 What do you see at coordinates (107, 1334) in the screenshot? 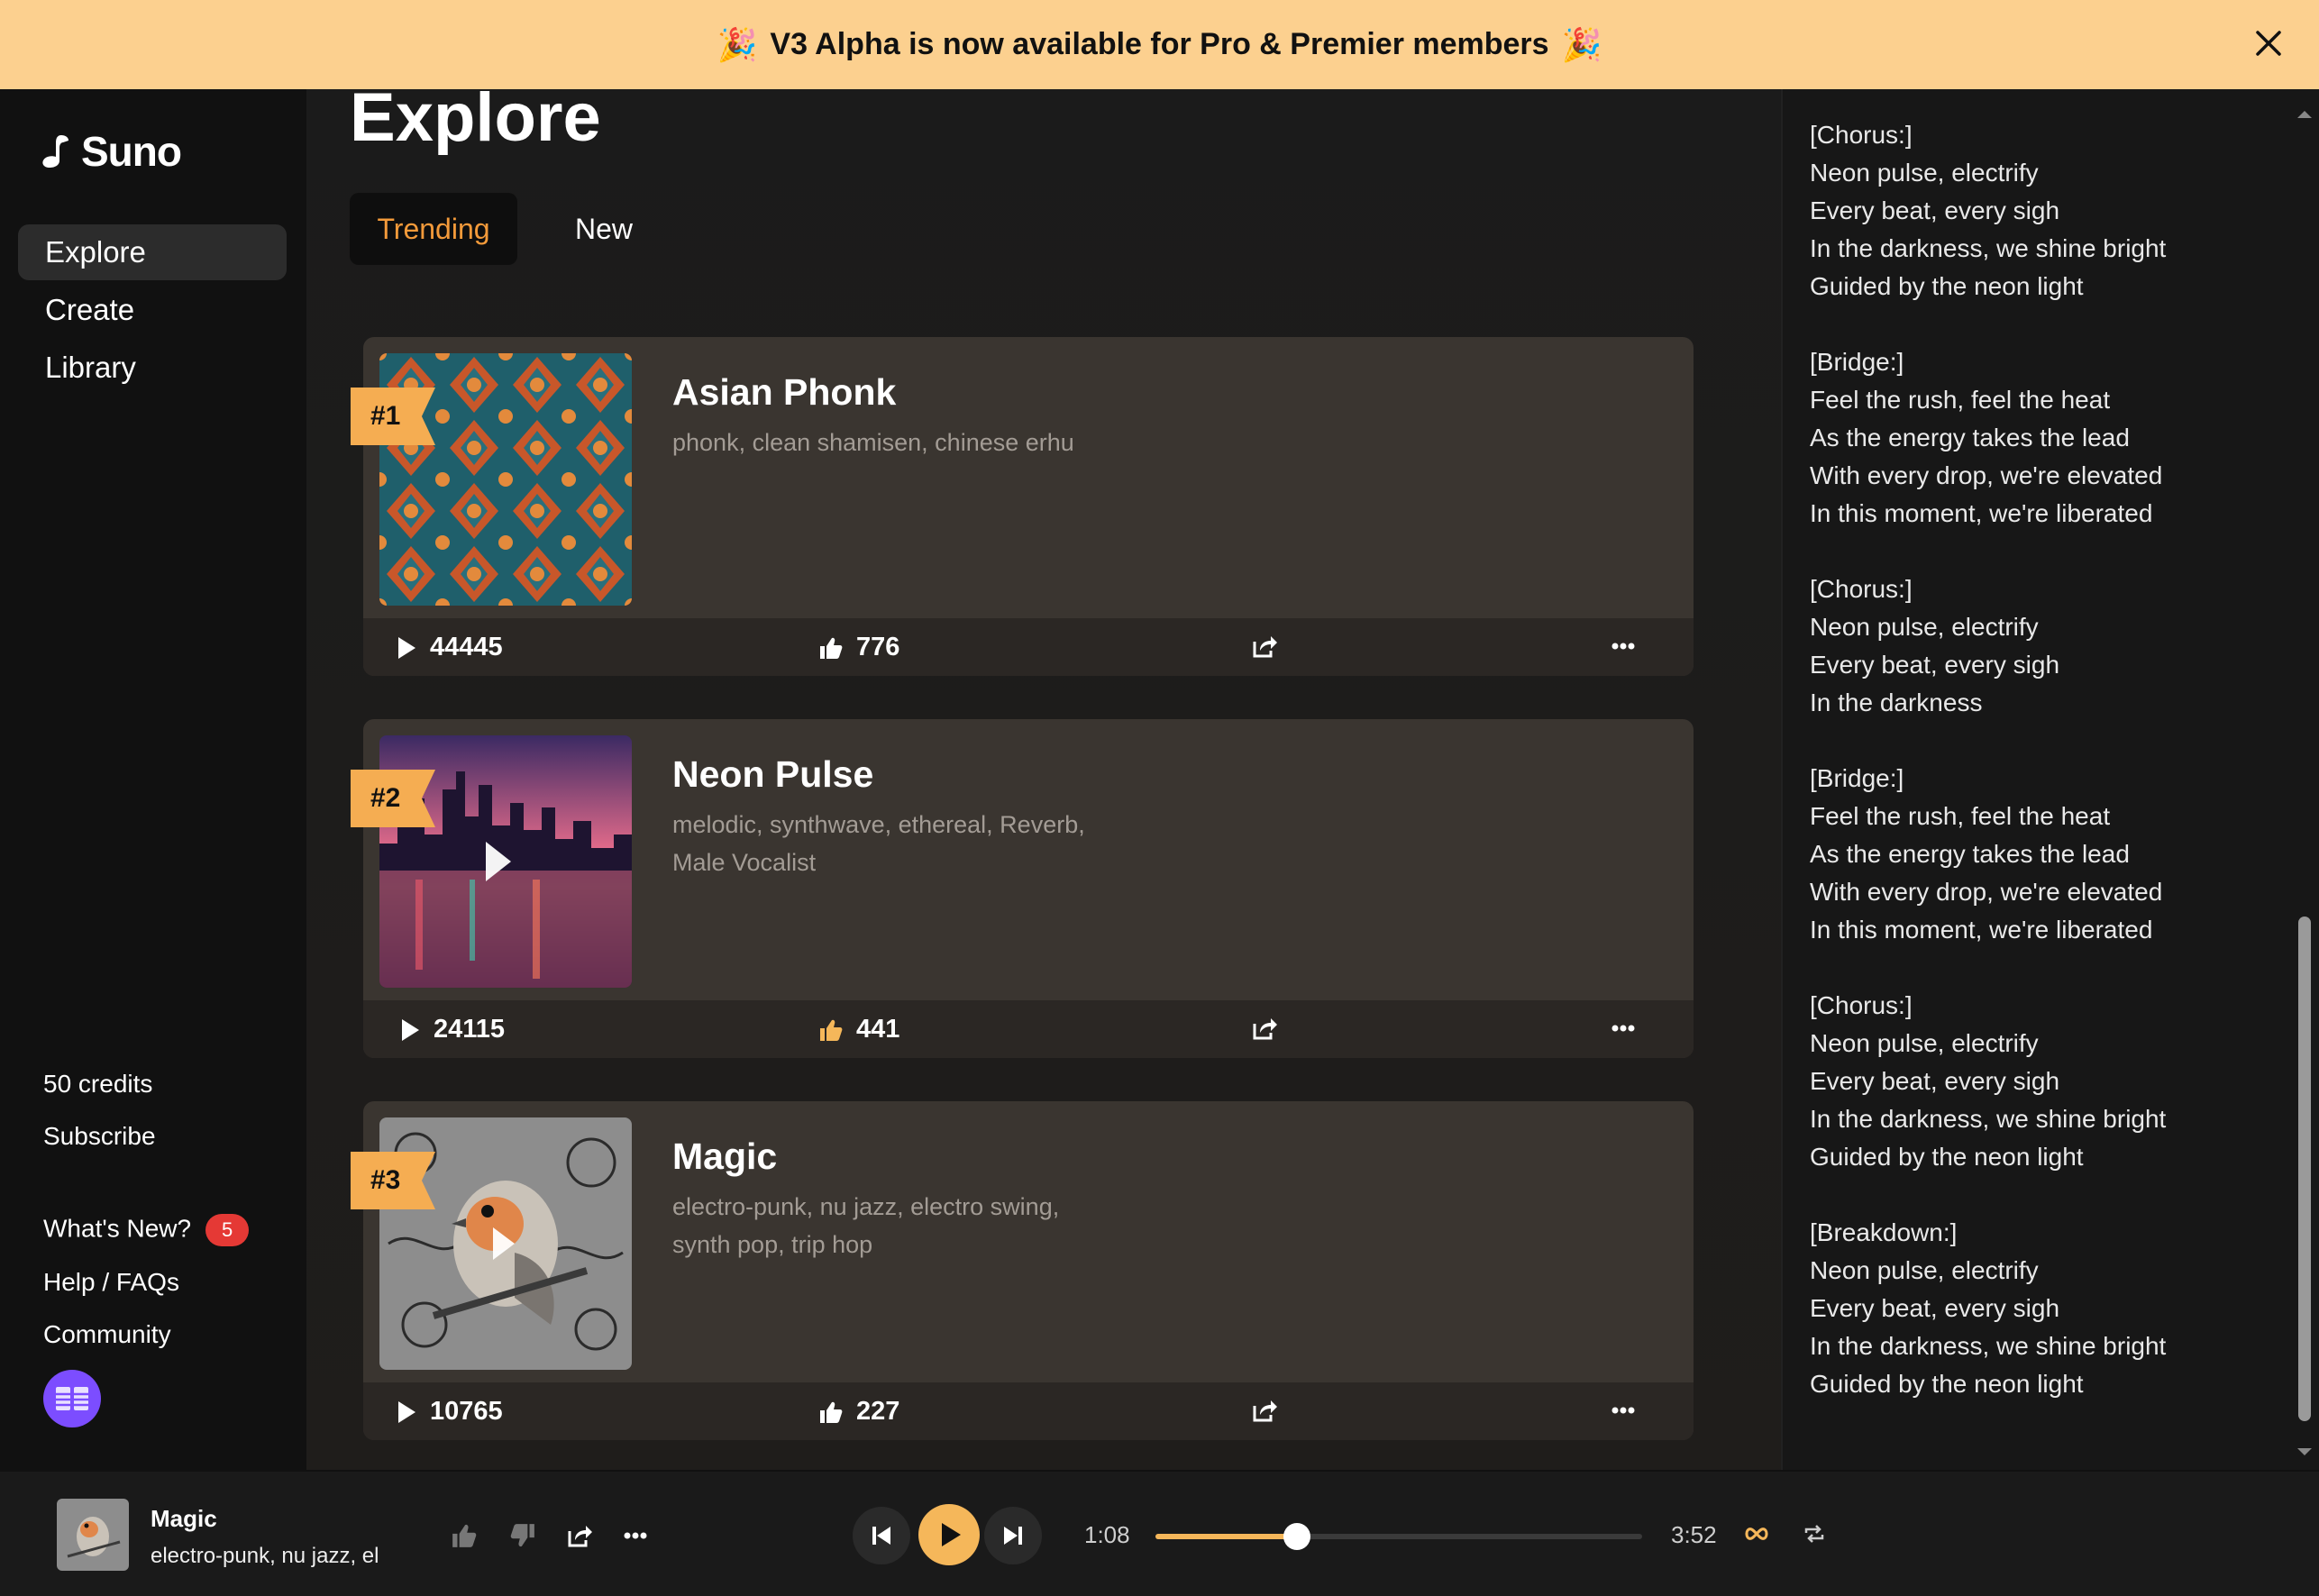
I see `community-link: Community` at bounding box center [107, 1334].